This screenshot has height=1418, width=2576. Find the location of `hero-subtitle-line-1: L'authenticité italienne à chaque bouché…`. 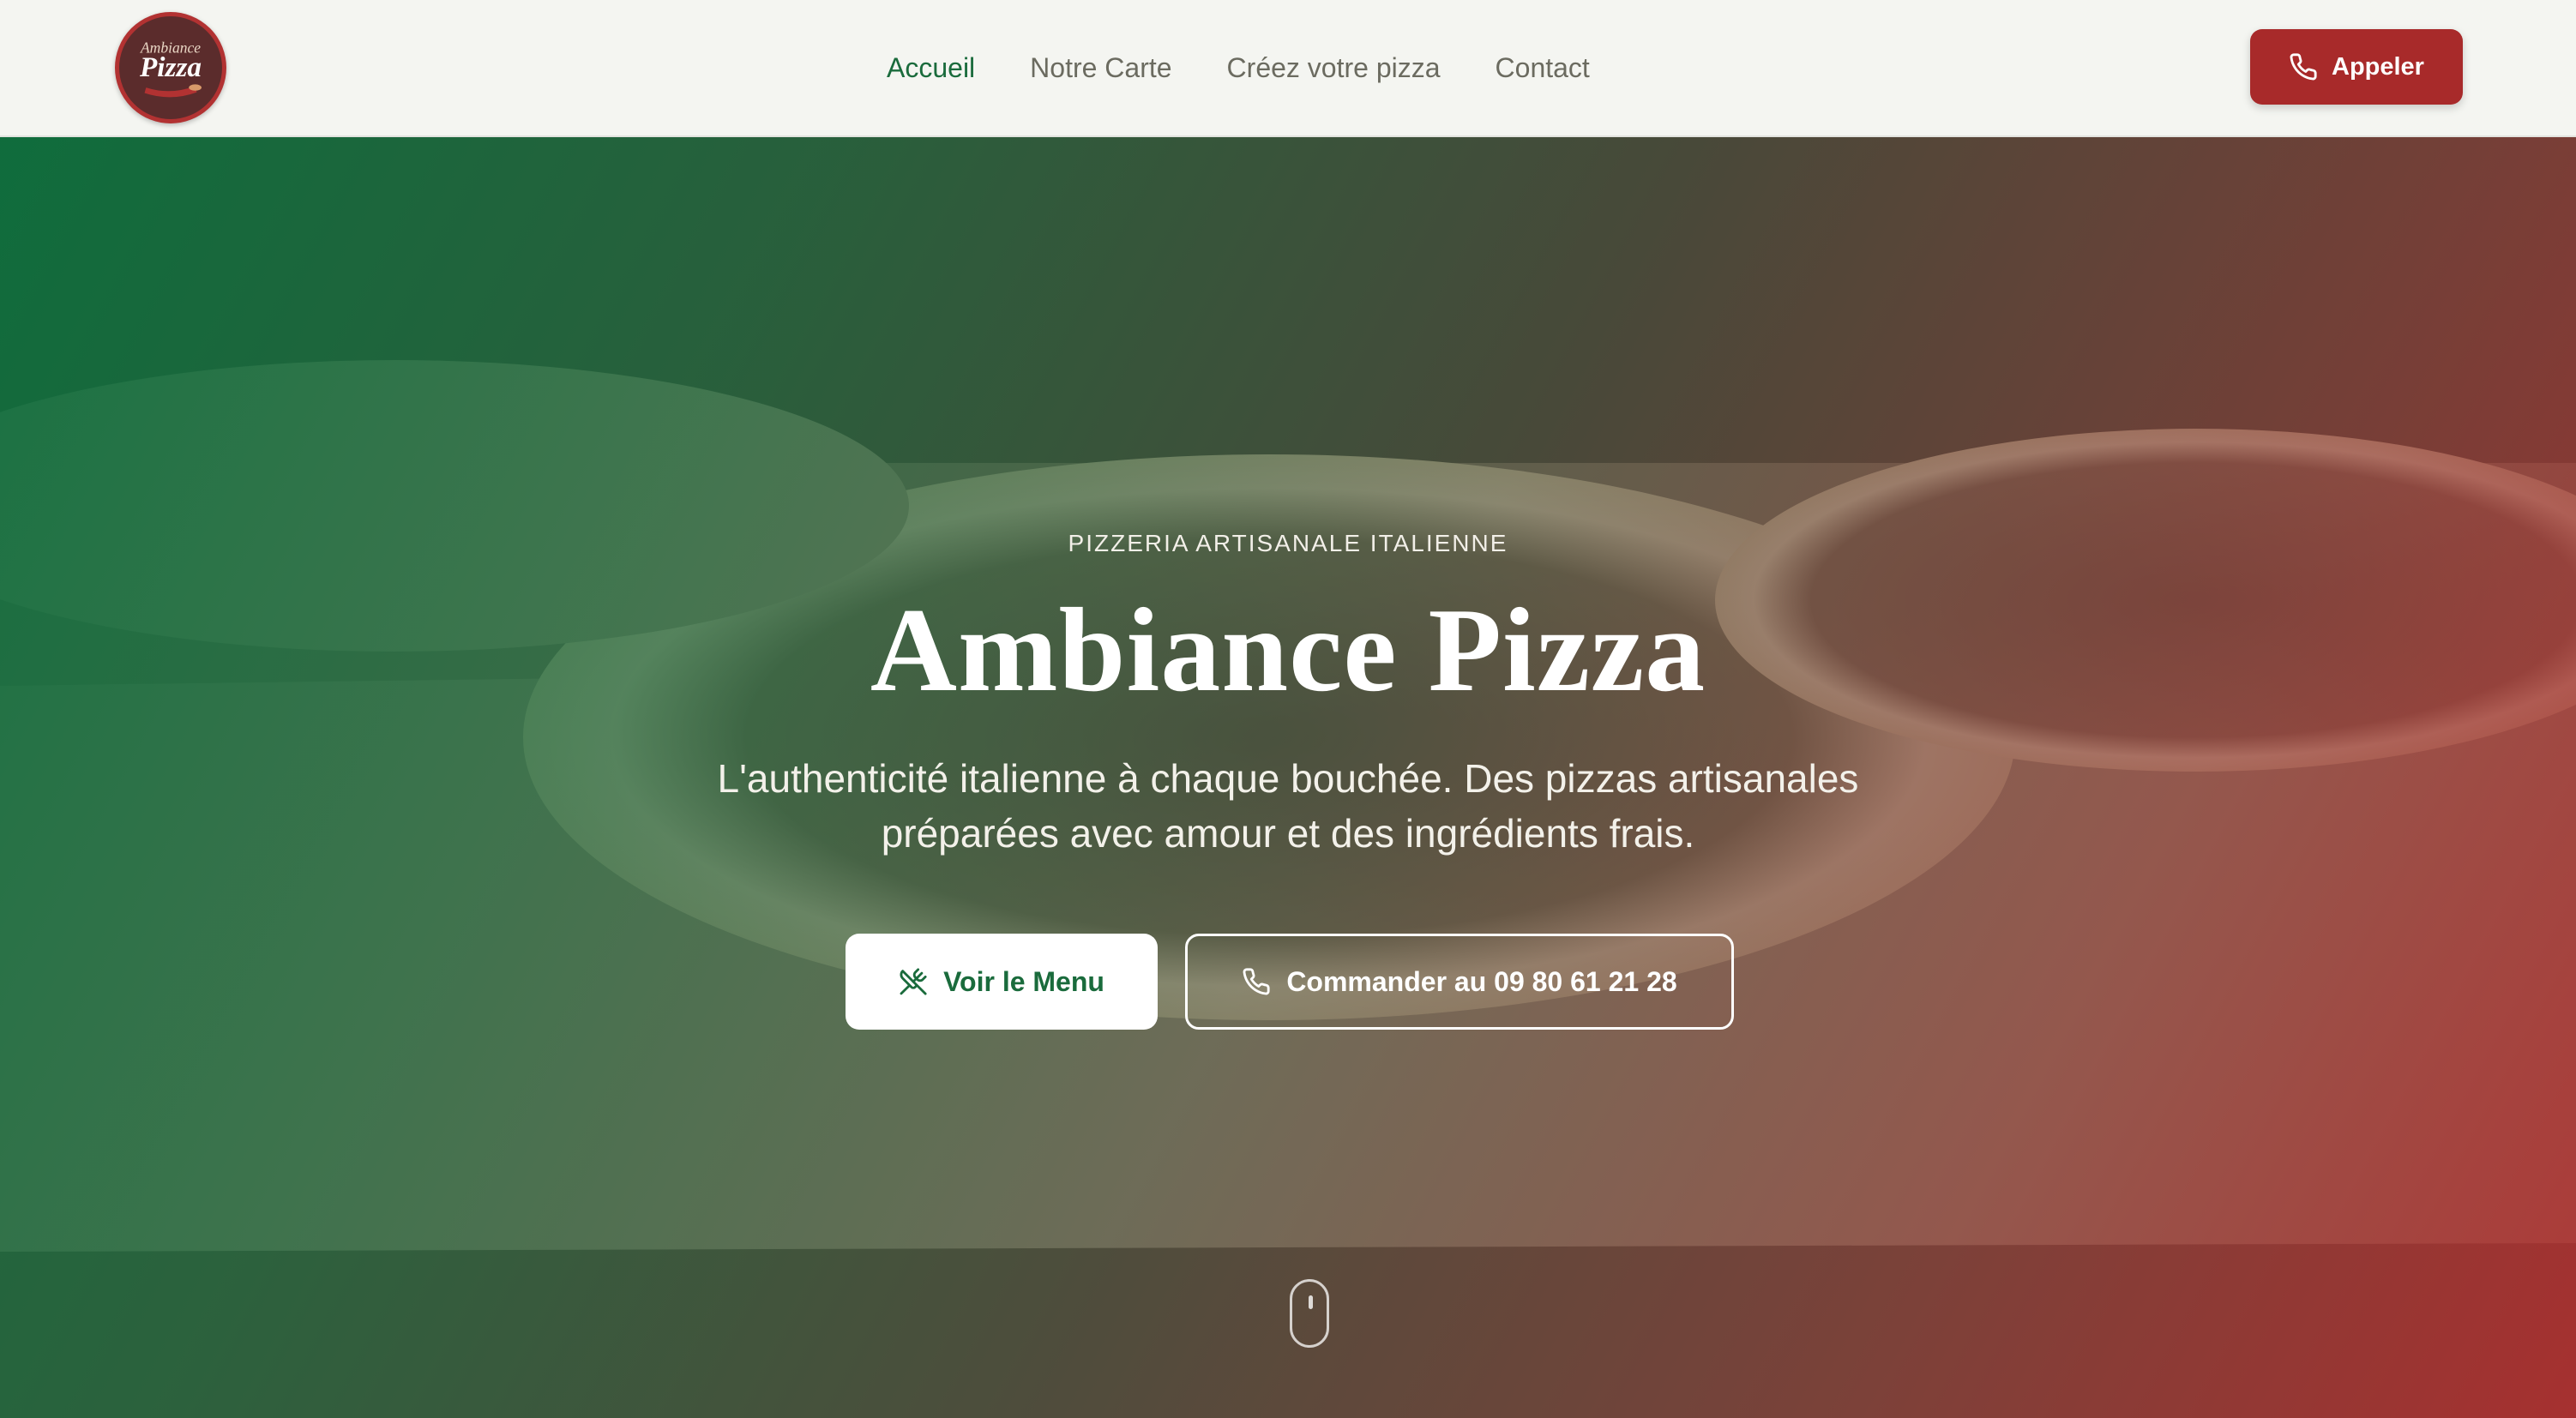

hero-subtitle-line-1: L'authenticité italienne à chaque bouché… is located at coordinates (1288, 778).